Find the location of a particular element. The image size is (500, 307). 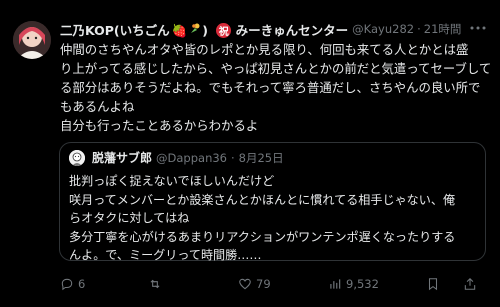

views-chart-icon is located at coordinates (335, 284).